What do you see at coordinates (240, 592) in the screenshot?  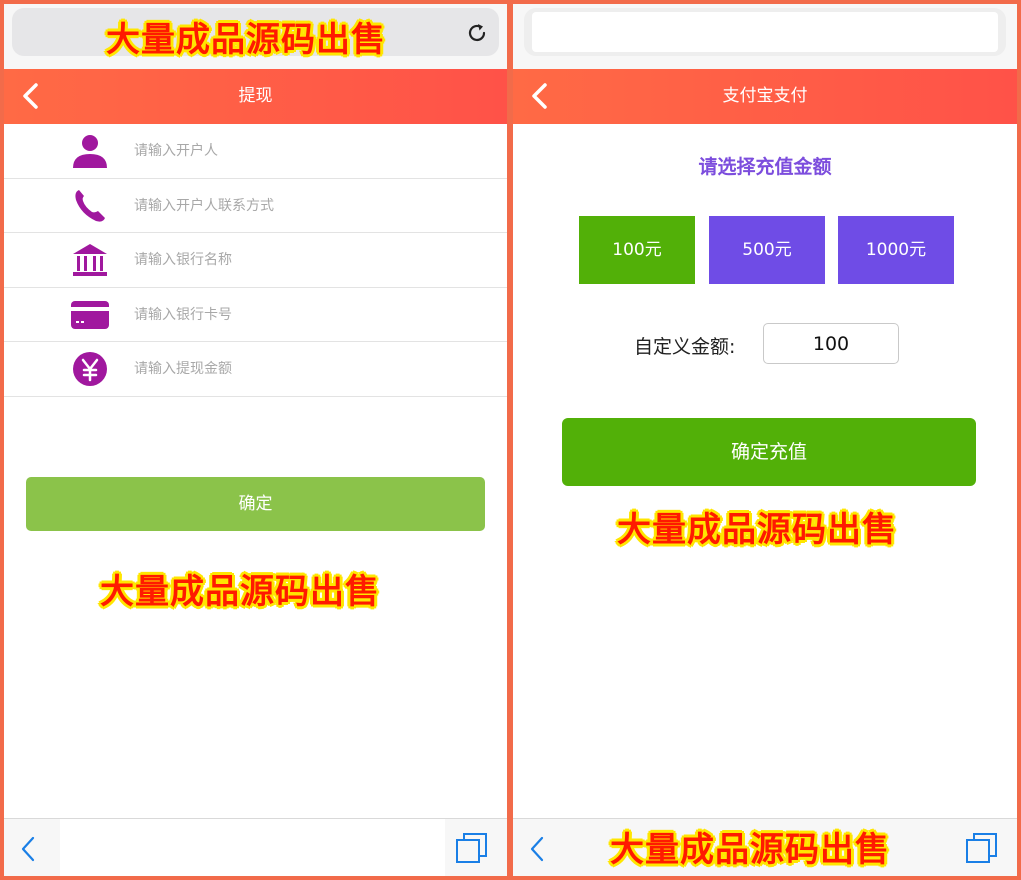 I see `watermark-left: 大量成品源码出售` at bounding box center [240, 592].